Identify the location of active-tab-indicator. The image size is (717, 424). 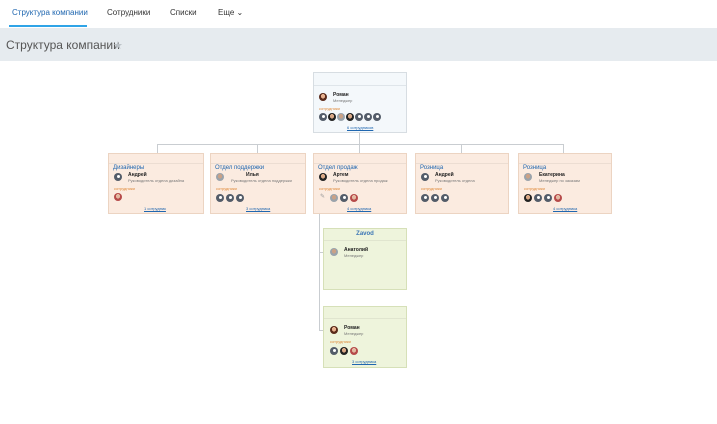
(48, 26).